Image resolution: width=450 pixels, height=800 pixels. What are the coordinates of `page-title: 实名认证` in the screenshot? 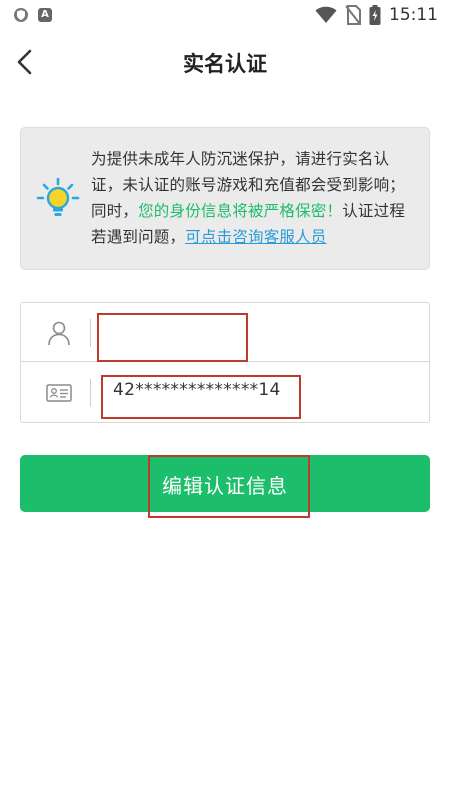 It's located at (225, 64).